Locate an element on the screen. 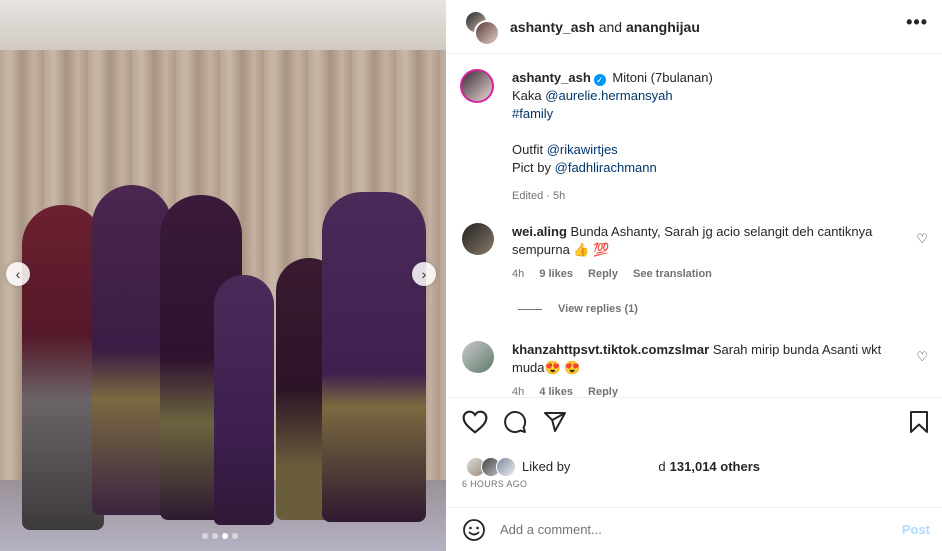 The width and height of the screenshot is (942, 551). view-replies-button: View replies (1) is located at coordinates (578, 309).